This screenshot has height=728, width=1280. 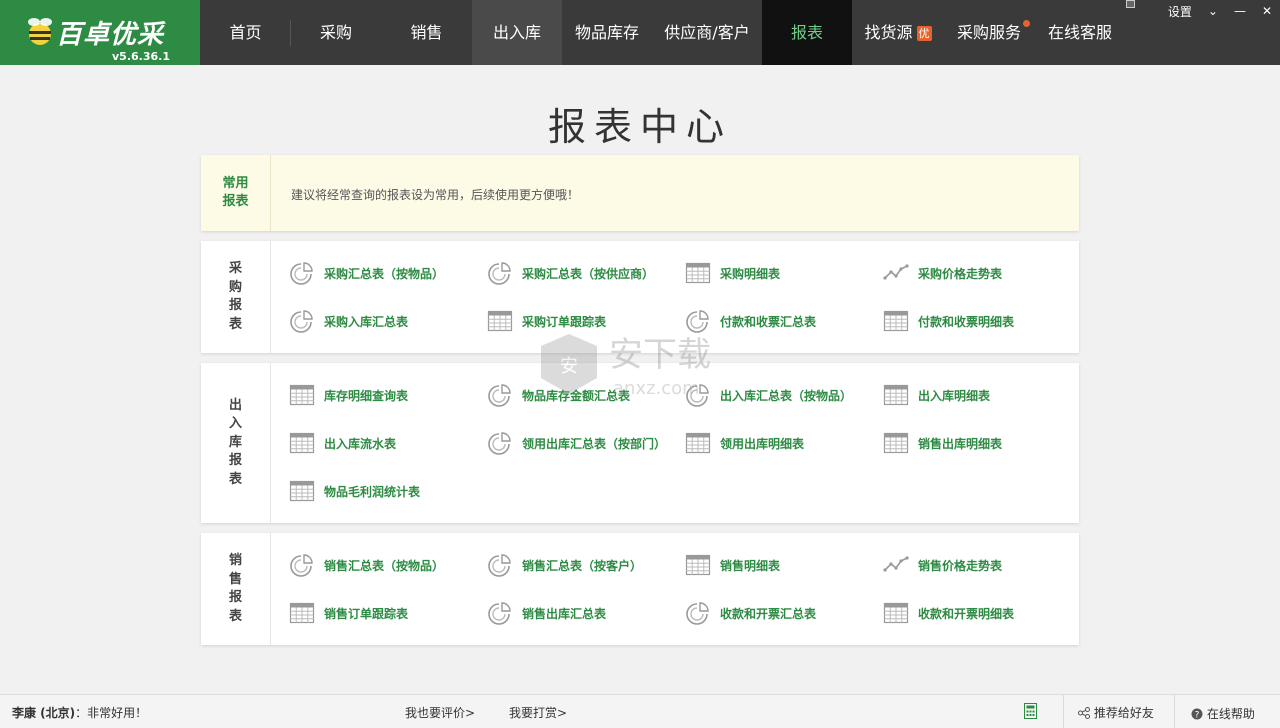 I want to click on nav-home: 首页, so click(x=245, y=32).